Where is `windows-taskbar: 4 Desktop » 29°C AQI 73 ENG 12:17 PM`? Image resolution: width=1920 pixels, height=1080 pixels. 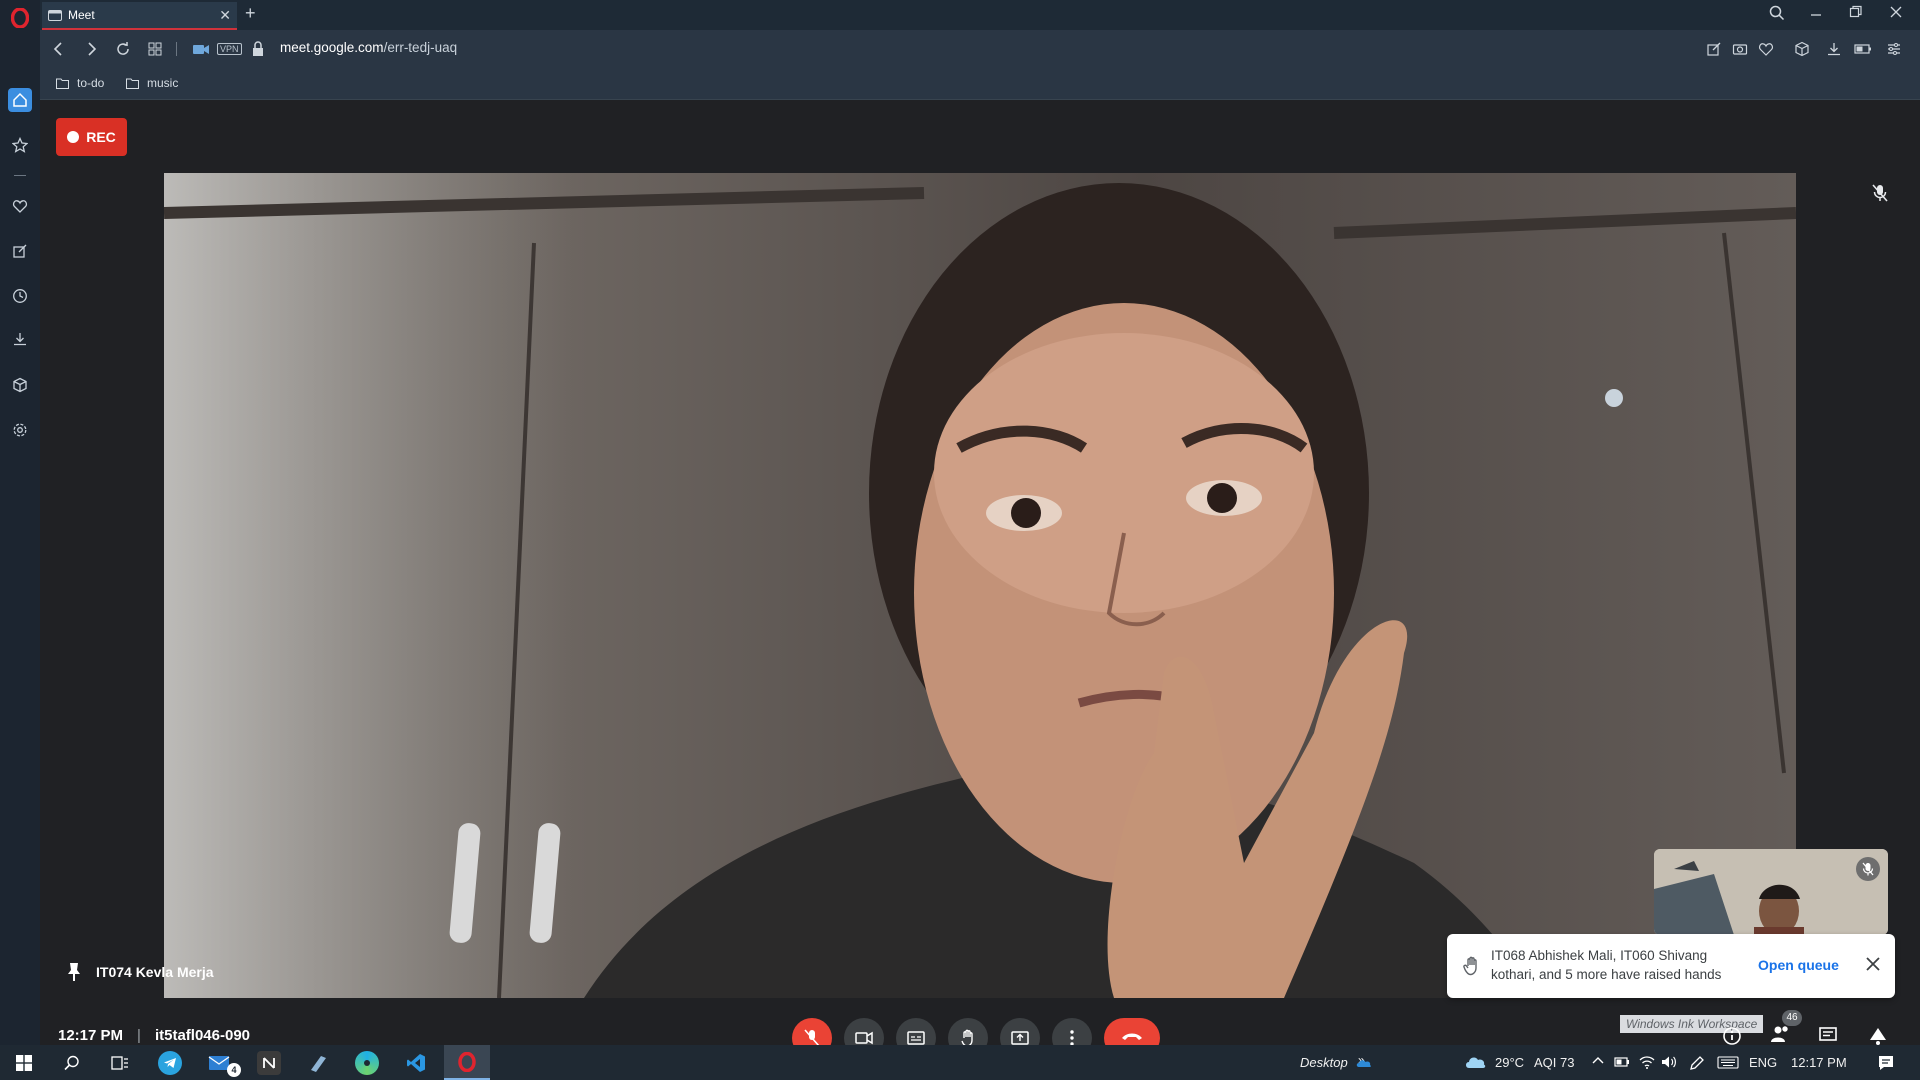 windows-taskbar: 4 Desktop » 29°C AQI 73 ENG 12:17 PM is located at coordinates (960, 1062).